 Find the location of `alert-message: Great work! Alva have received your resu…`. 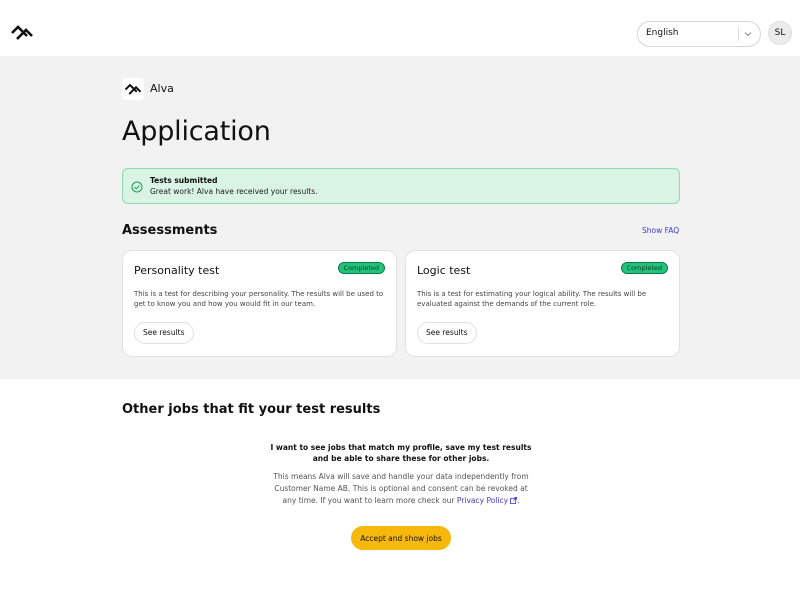

alert-message: Great work! Alva have received your resu… is located at coordinates (234, 191).